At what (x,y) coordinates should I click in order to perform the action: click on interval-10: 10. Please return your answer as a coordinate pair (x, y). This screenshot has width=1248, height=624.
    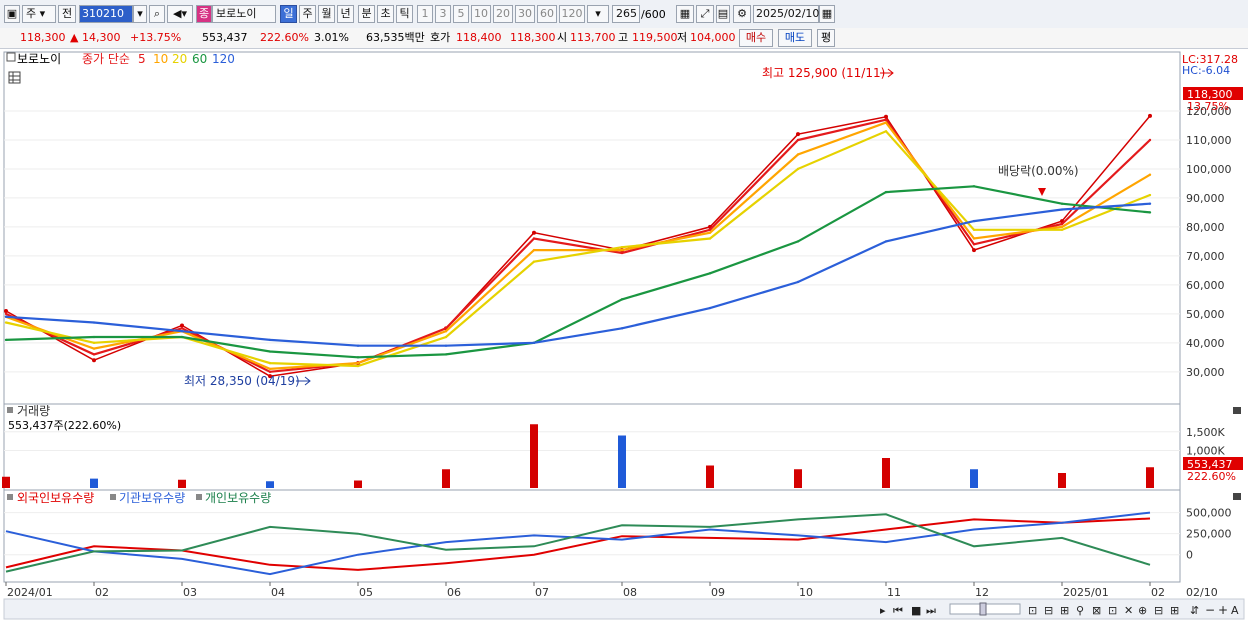
    Looking at the image, I should click on (481, 14).